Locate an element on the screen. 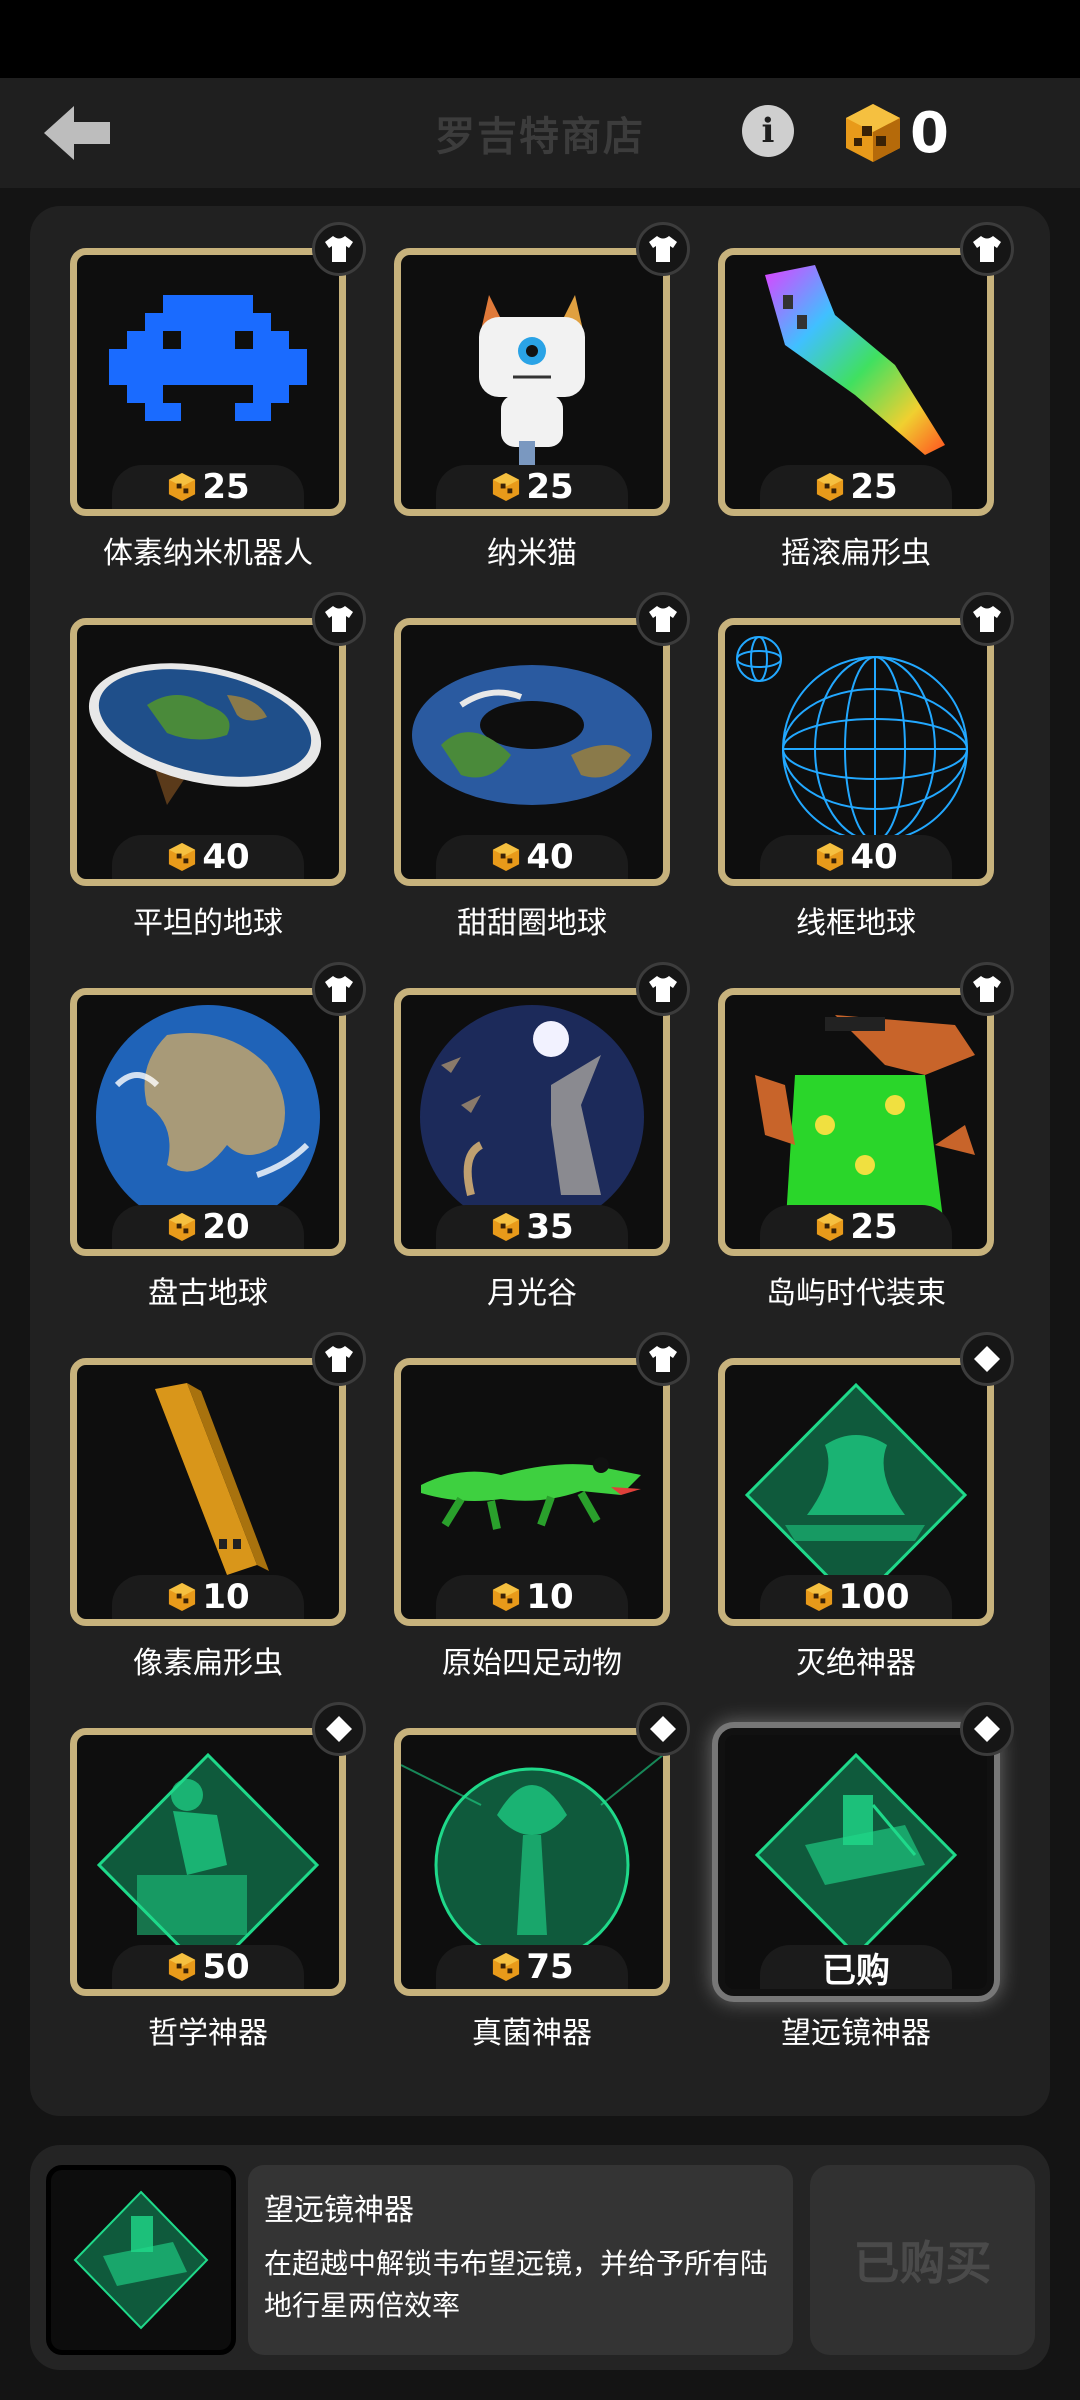  price-value: 100 is located at coordinates (874, 1597).